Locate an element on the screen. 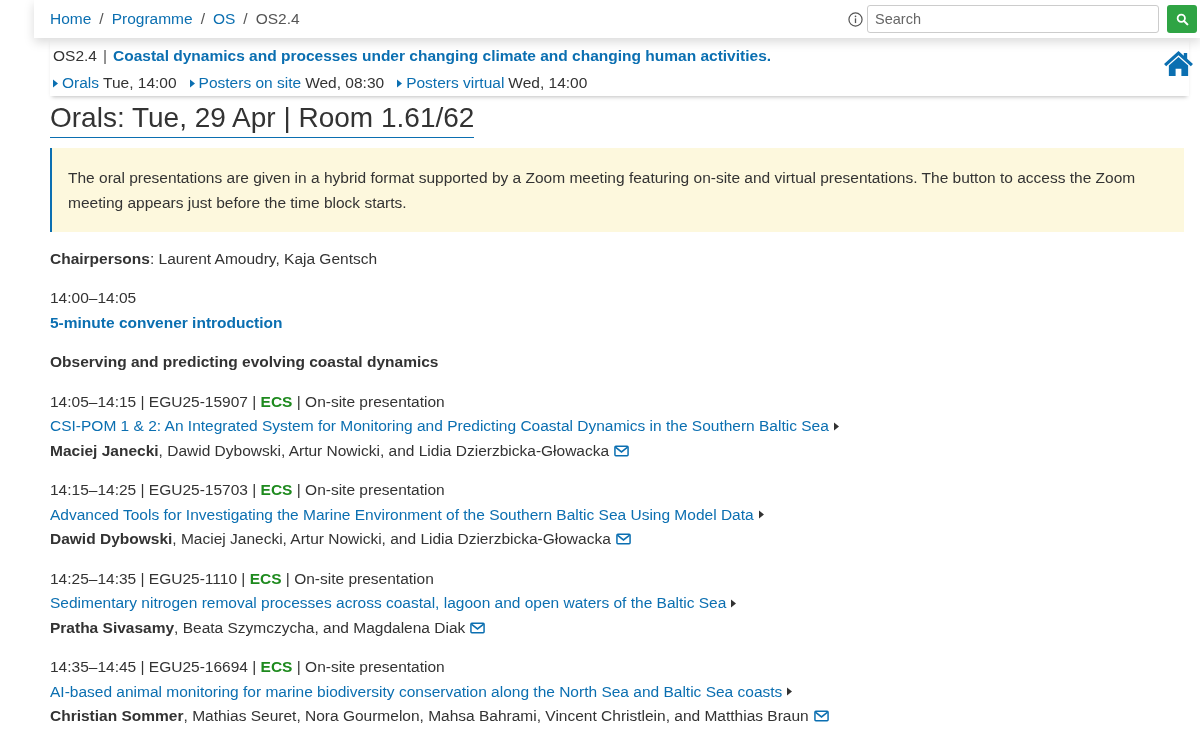 This screenshot has height=733, width=1200. presentation-link: 5-minute convener introduction is located at coordinates (166, 322).